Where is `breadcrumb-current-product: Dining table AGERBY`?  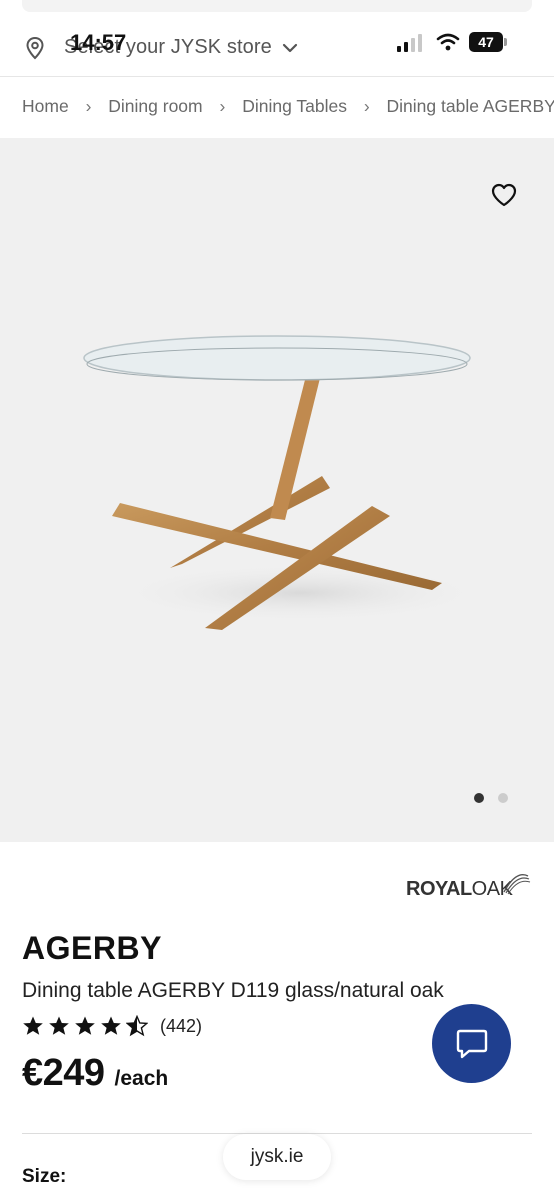 breadcrumb-current-product: Dining table AGERBY is located at coordinates (470, 106).